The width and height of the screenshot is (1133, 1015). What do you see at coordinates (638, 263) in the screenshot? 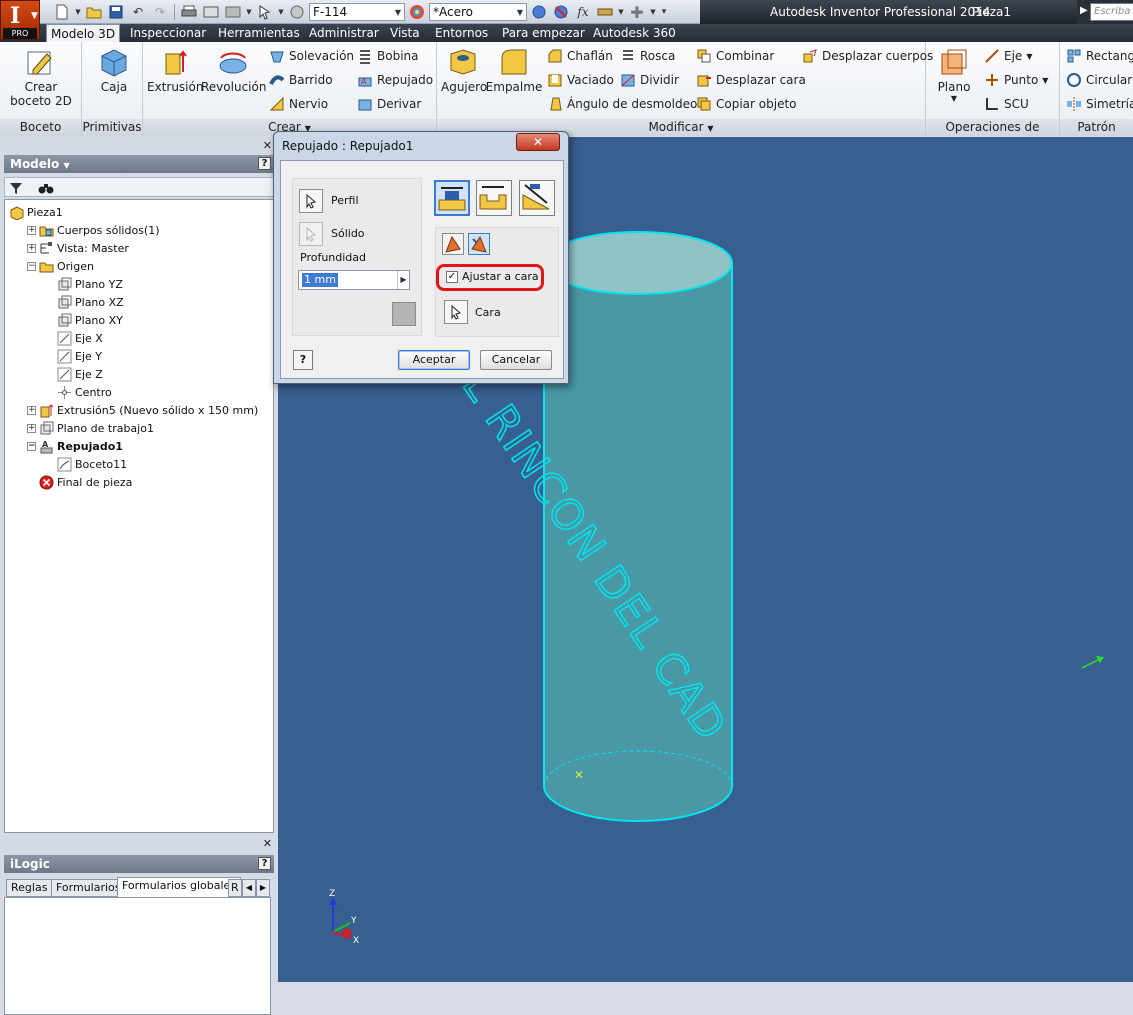
I see `cylinder-top-face` at bounding box center [638, 263].